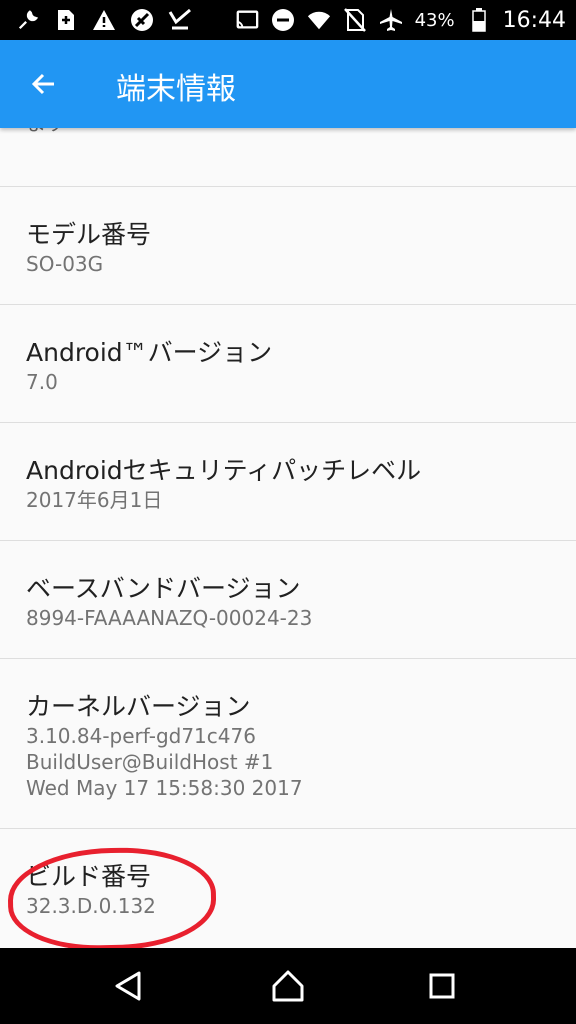 Image resolution: width=576 pixels, height=1024 pixels. Describe the element at coordinates (65, 264) in the screenshot. I see `item-subtitle: SO-03G` at that location.